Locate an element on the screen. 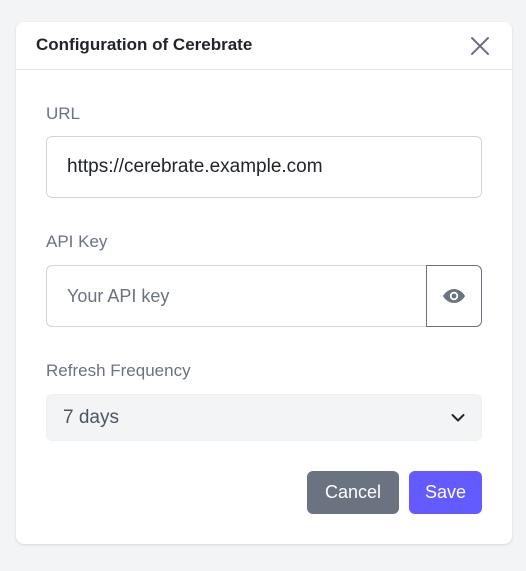 The width and height of the screenshot is (526, 571). dialog-title: Configuration of Cerebrate is located at coordinates (144, 44).